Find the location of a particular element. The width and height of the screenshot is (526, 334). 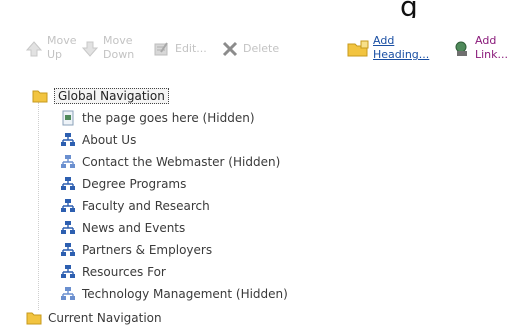

tree-node-label: Technology Management (Hidden) is located at coordinates (185, 294).